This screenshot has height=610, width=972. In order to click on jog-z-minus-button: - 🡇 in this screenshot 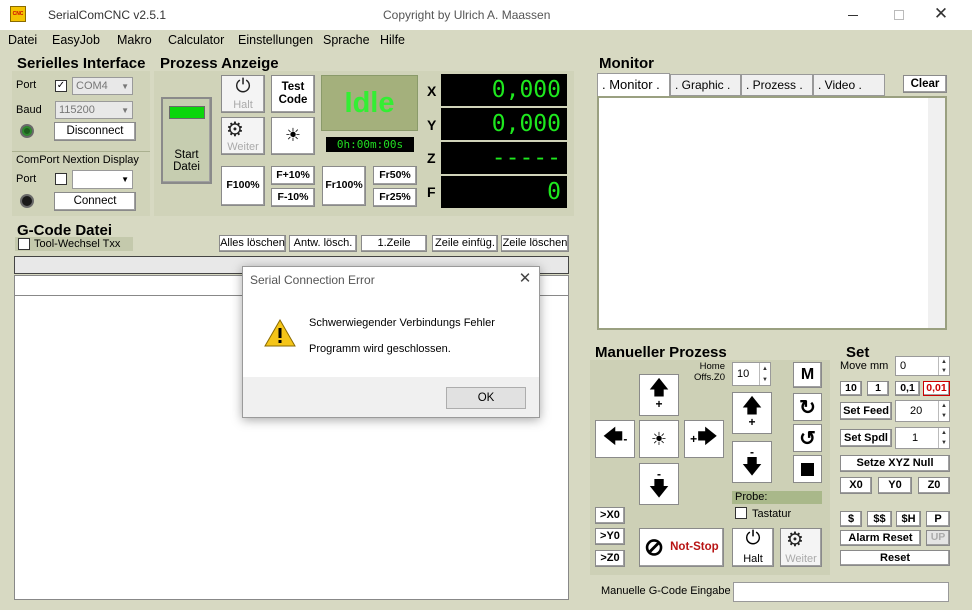, I will do `click(752, 462)`.